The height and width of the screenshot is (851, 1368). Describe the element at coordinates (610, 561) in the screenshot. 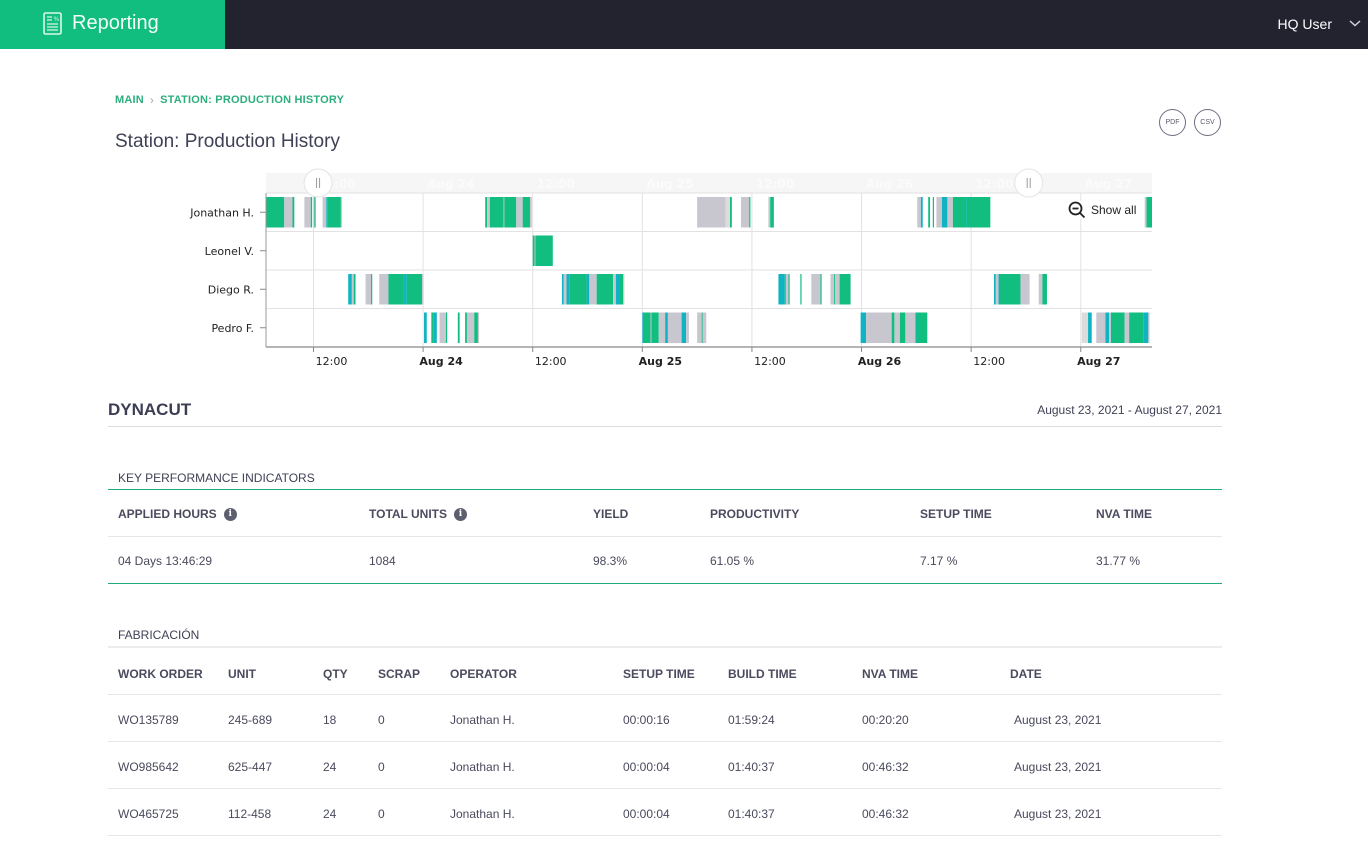

I see `kpi-value-yield: 98.3%` at that location.